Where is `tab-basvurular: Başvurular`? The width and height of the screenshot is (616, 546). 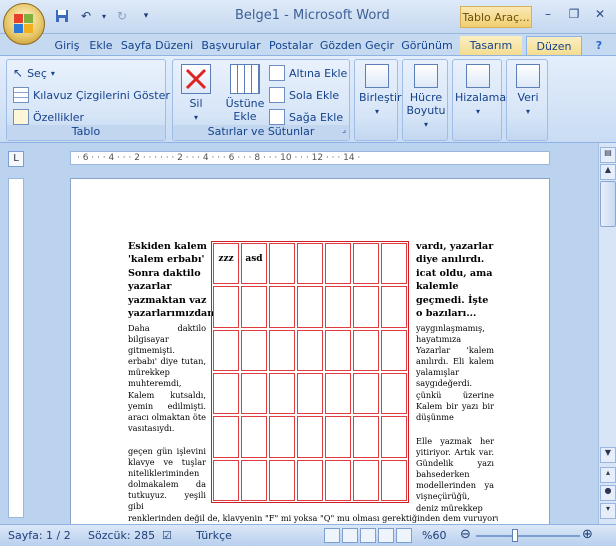 tab-basvurular: Başvurular is located at coordinates (231, 46).